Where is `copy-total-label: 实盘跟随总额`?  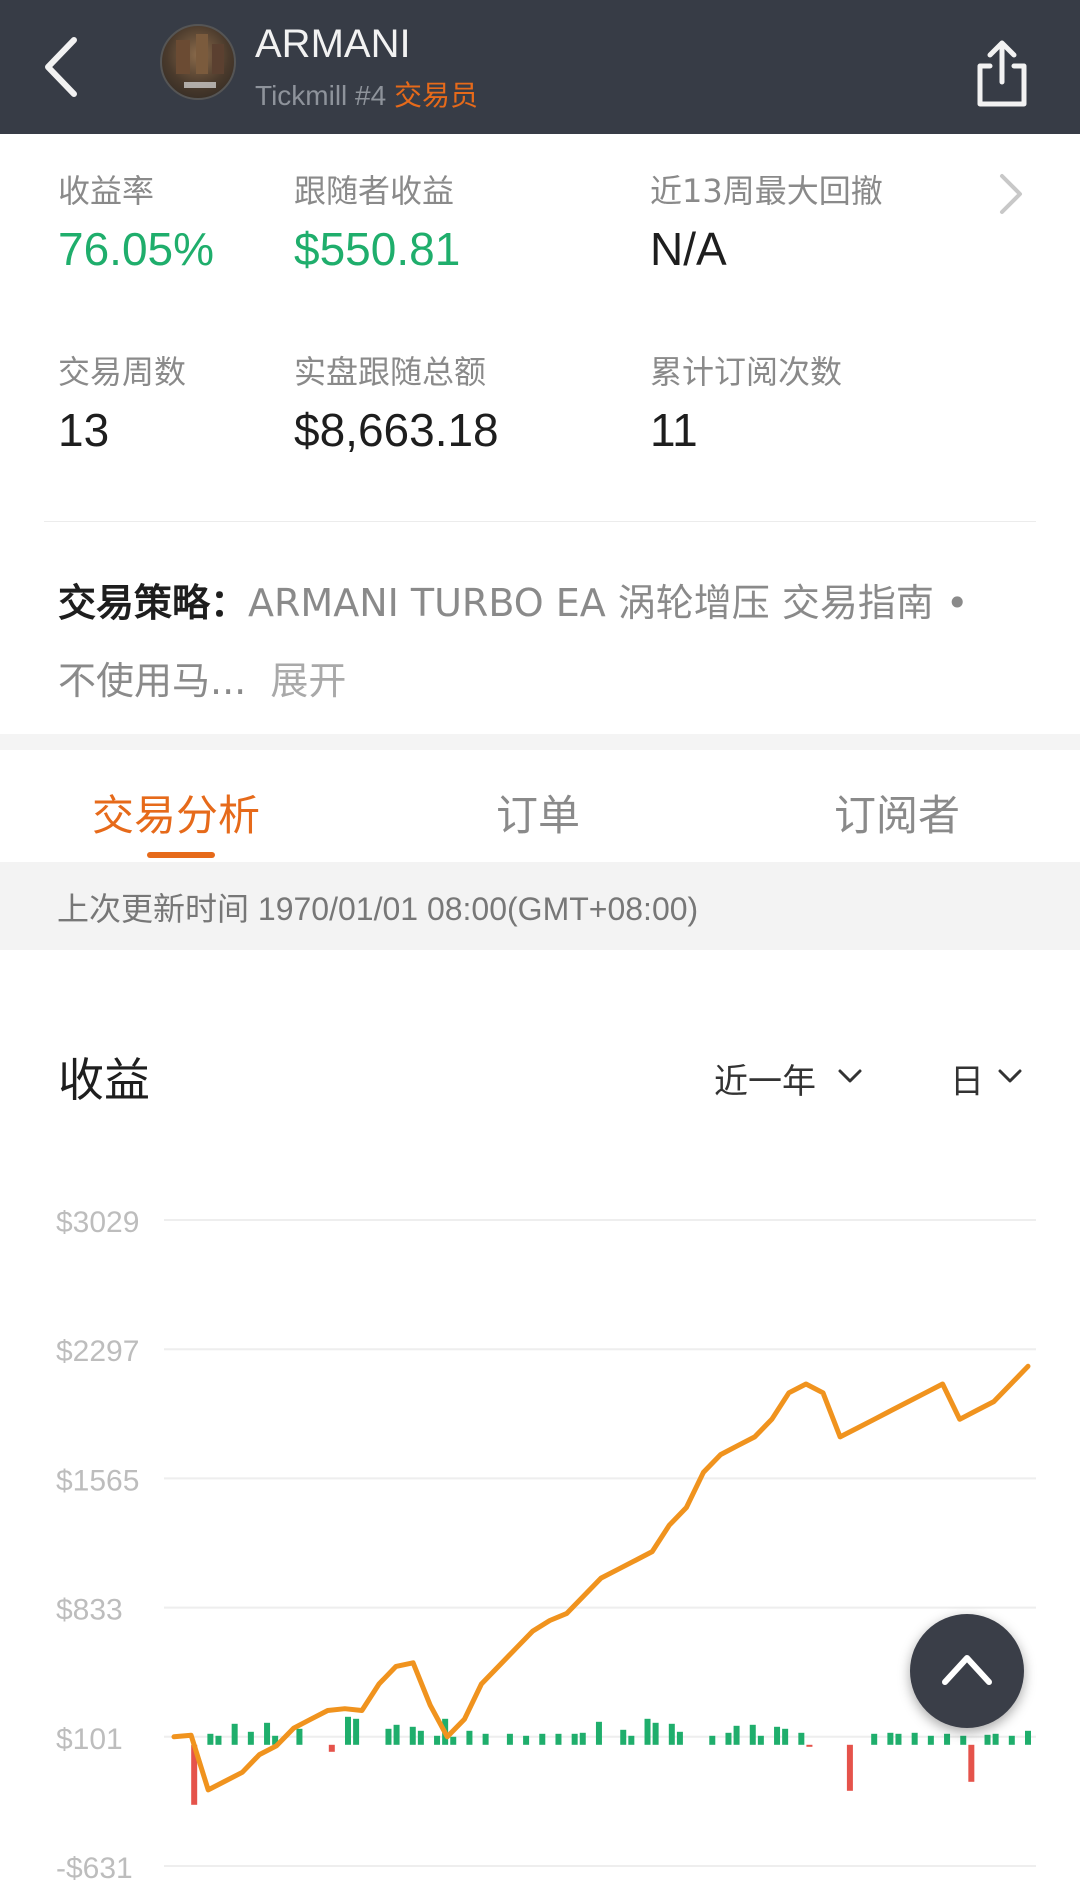
copy-total-label: 实盘跟随总额 is located at coordinates (390, 372).